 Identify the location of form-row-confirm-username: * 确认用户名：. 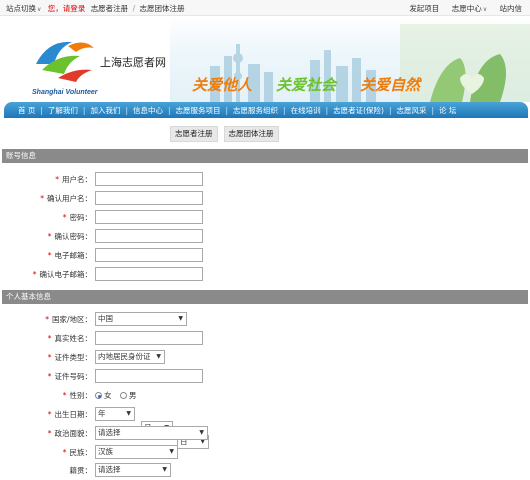
(265, 198).